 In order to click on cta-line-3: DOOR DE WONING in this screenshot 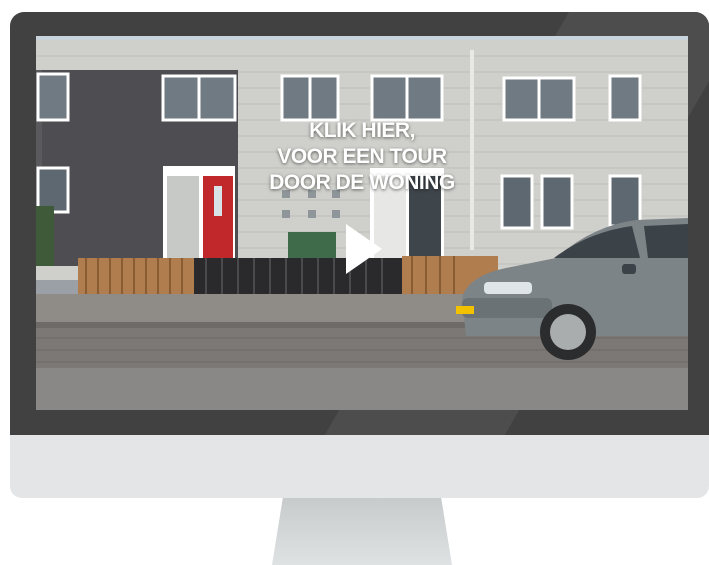, I will do `click(362, 182)`.